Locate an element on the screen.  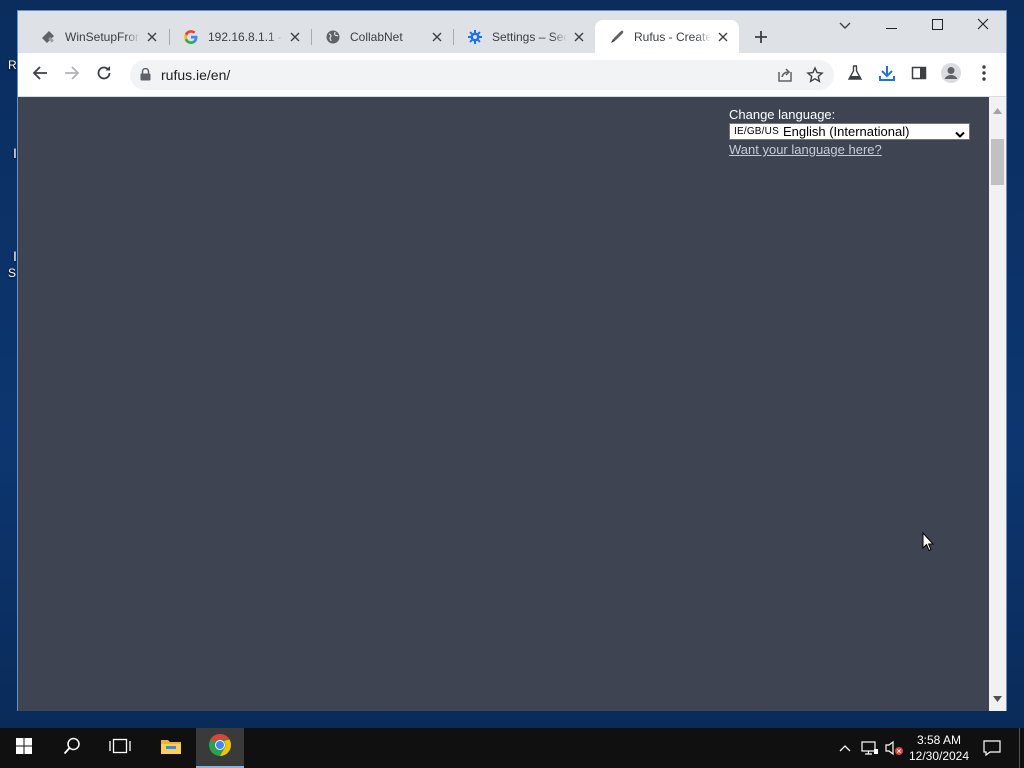
chevron-up-icon is located at coordinates (845, 750).